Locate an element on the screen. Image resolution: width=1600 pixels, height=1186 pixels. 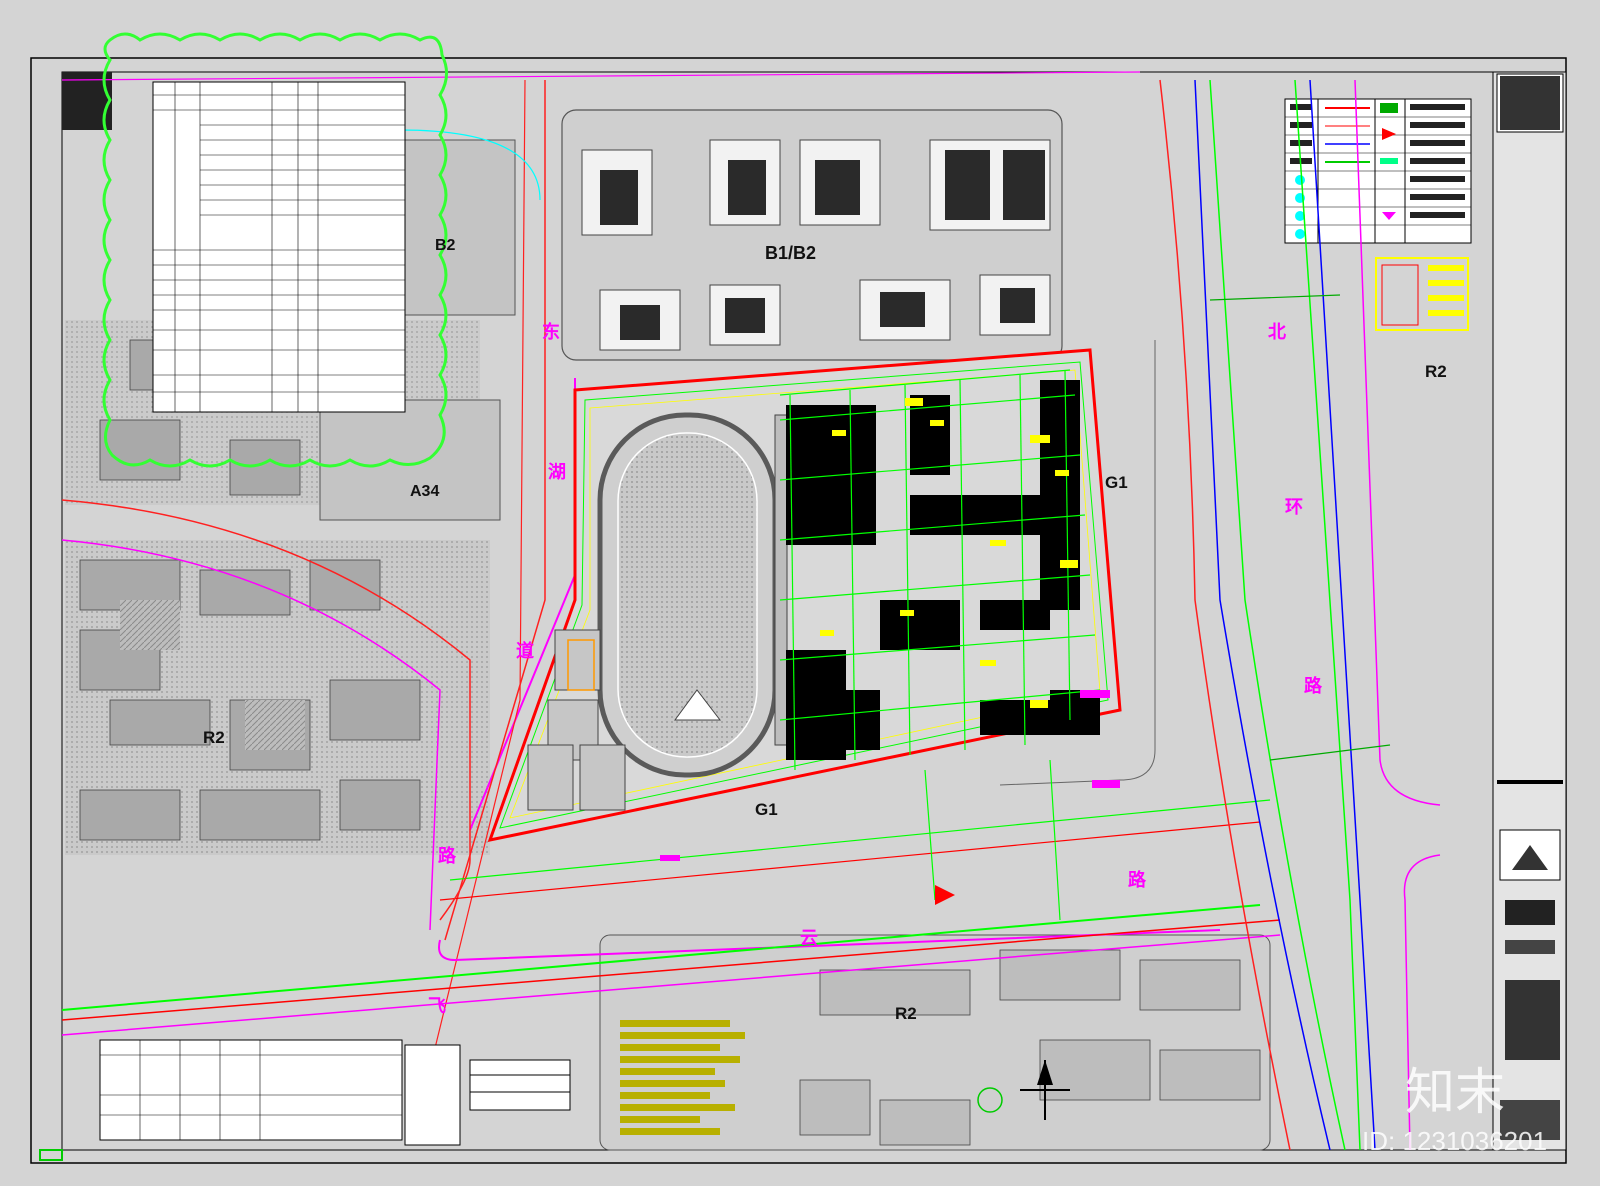
zone-label-b2: B2 is located at coordinates (445, 245).